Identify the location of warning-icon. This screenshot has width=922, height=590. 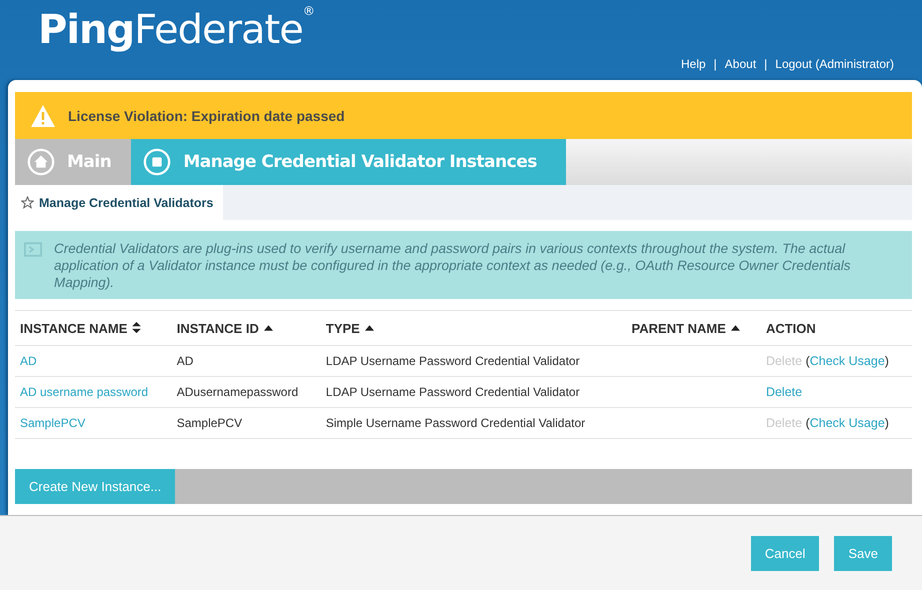
(43, 116).